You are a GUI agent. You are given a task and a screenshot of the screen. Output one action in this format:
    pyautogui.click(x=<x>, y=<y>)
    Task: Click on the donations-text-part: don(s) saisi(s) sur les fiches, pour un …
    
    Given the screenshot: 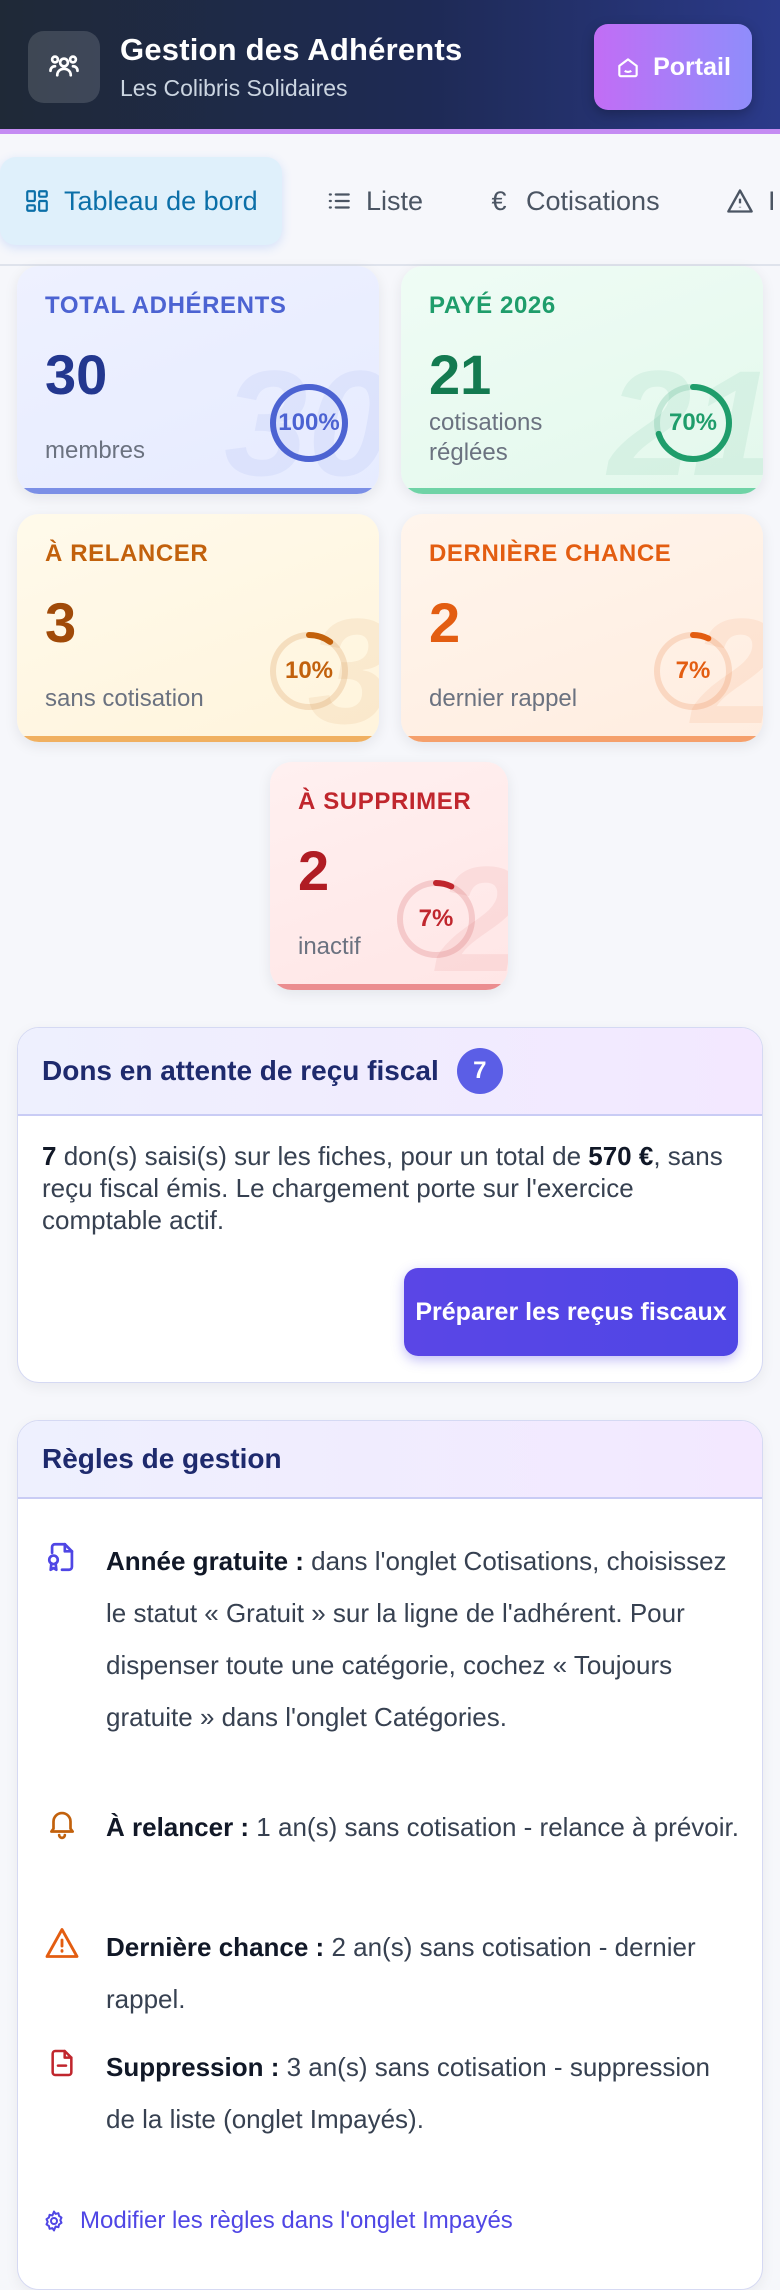 What is the action you would take?
    pyautogui.click(x=322, y=1156)
    